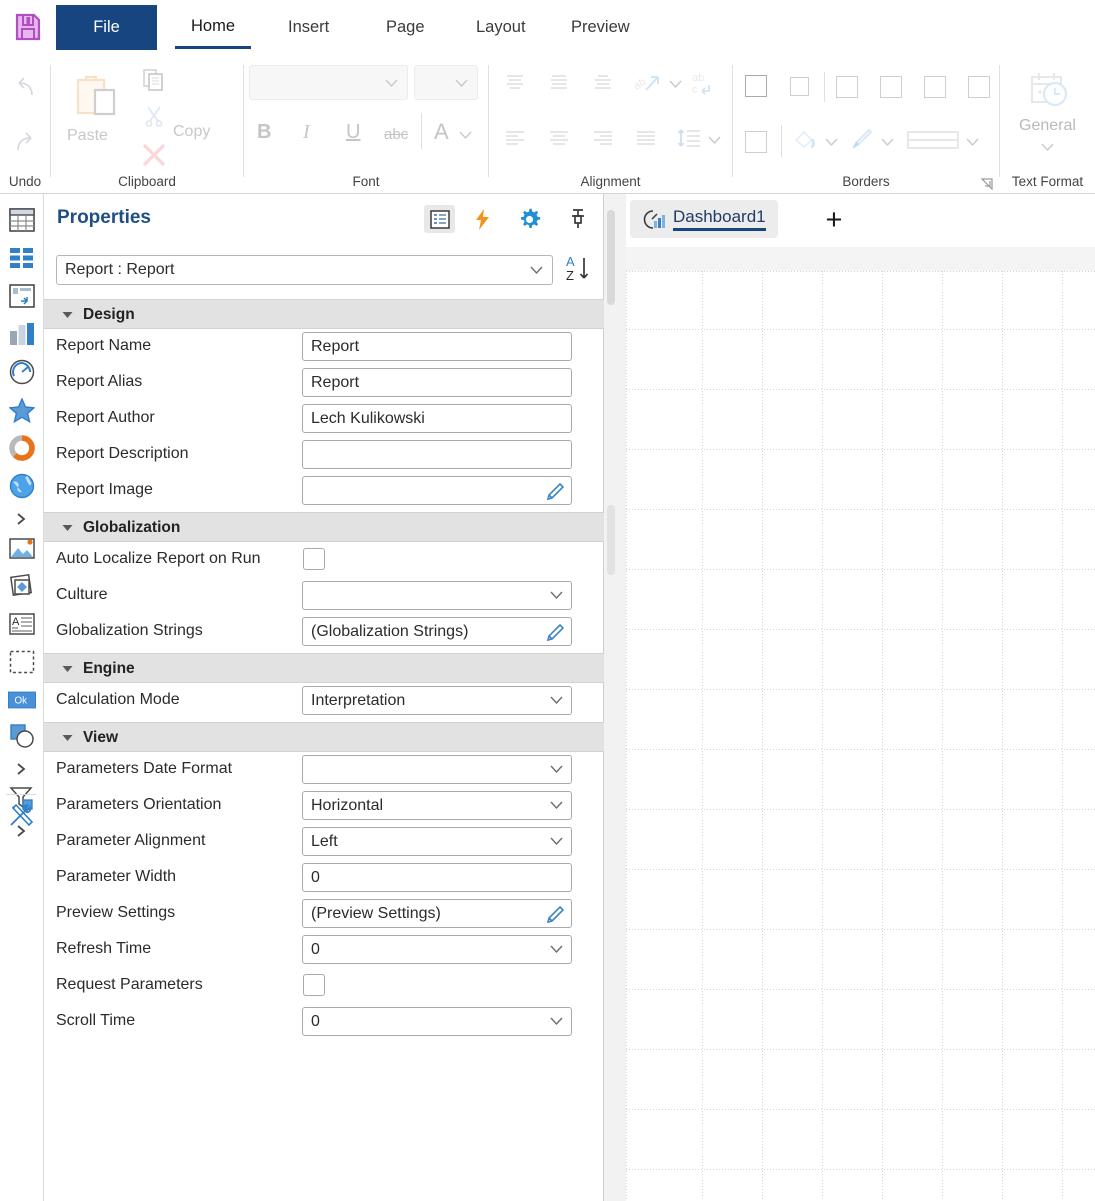 Image resolution: width=1095 pixels, height=1201 pixels. I want to click on property-text-input: 0, so click(437, 877).